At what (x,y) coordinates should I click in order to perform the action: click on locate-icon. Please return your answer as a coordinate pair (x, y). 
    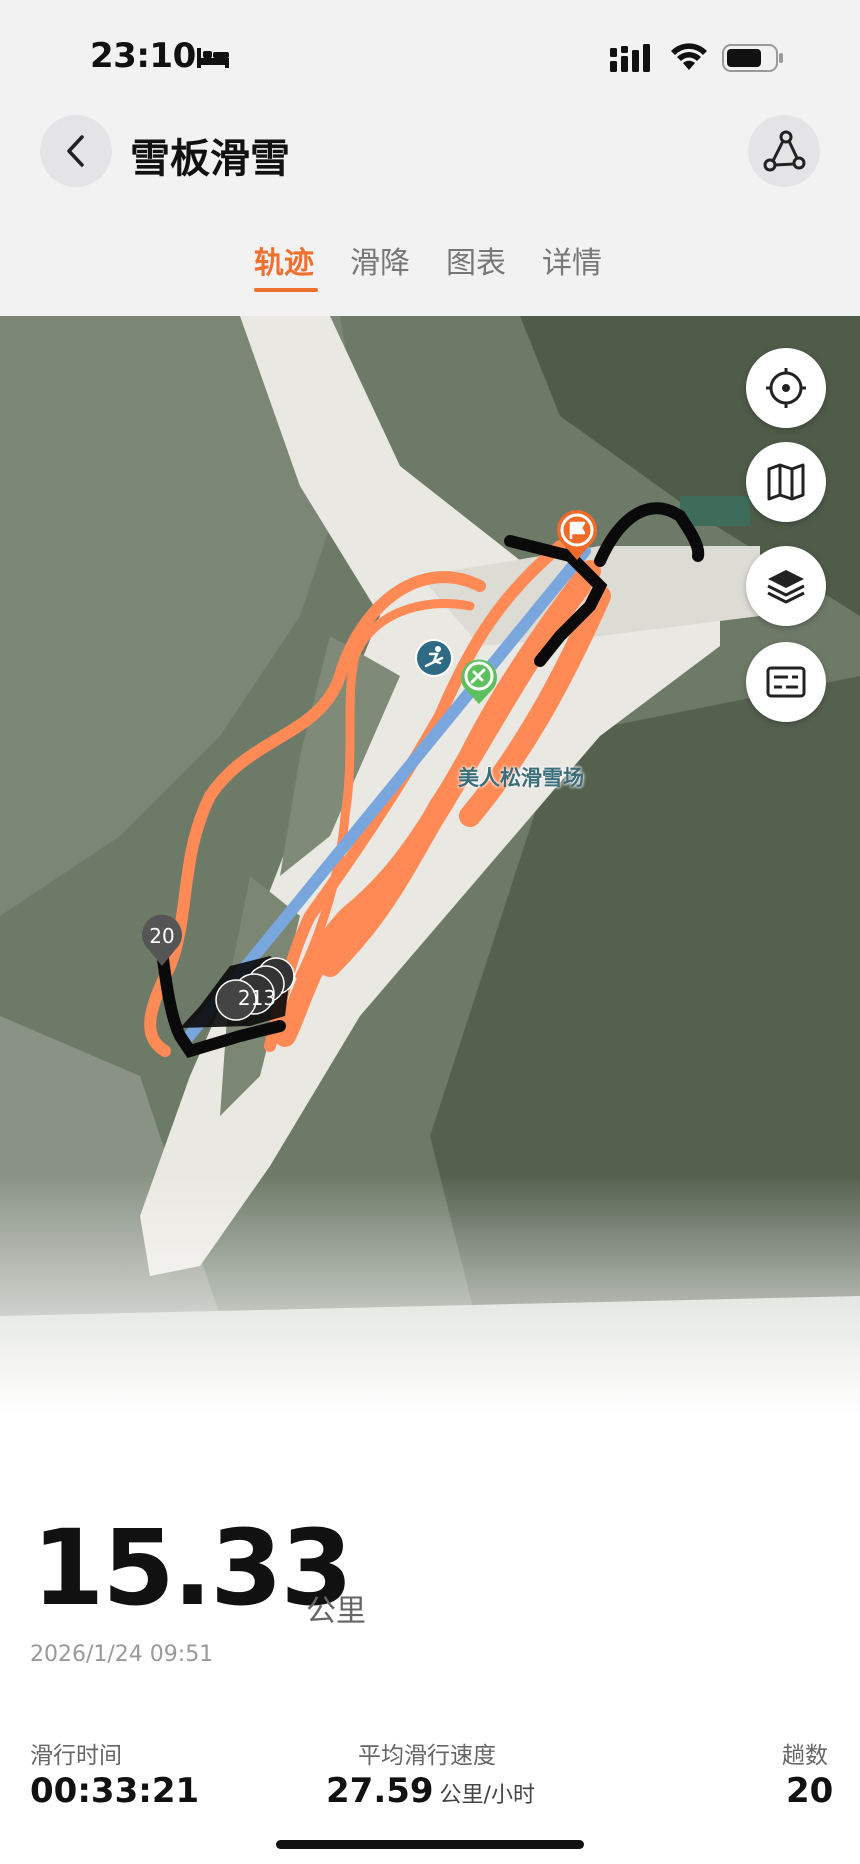
    Looking at the image, I should click on (786, 388).